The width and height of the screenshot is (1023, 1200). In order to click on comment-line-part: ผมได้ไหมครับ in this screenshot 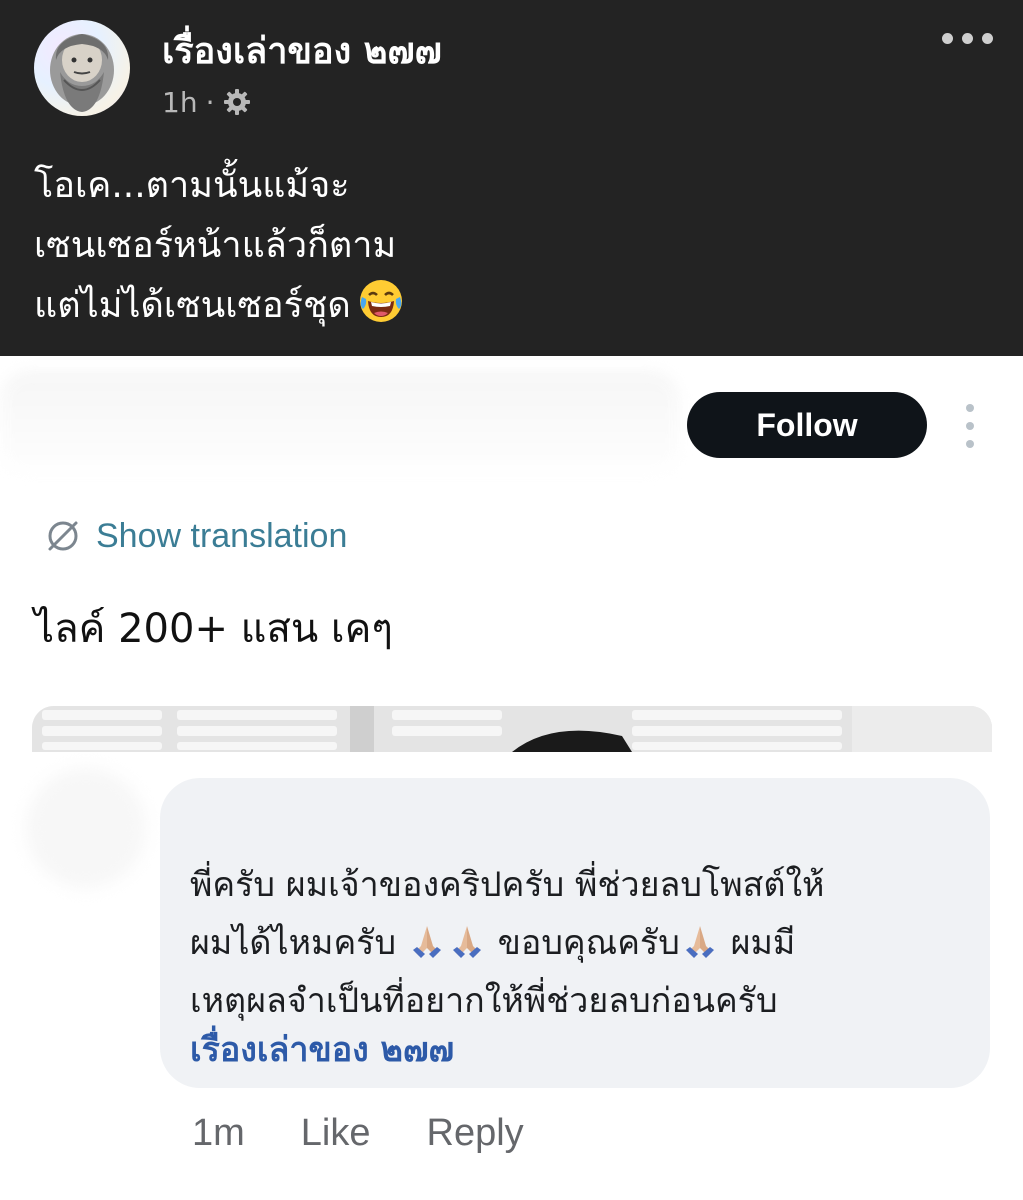, I will do `click(293, 943)`.